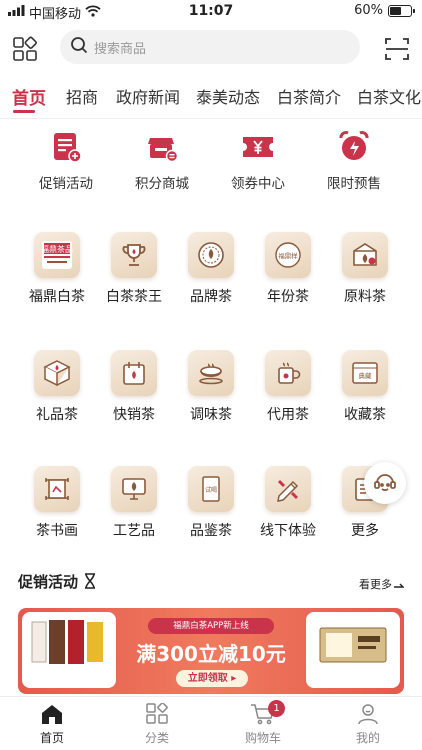 This screenshot has height=750, width=422. What do you see at coordinates (211, 723) in the screenshot?
I see `bottom-nav: 首页 分类 1 购物车 我的` at bounding box center [211, 723].